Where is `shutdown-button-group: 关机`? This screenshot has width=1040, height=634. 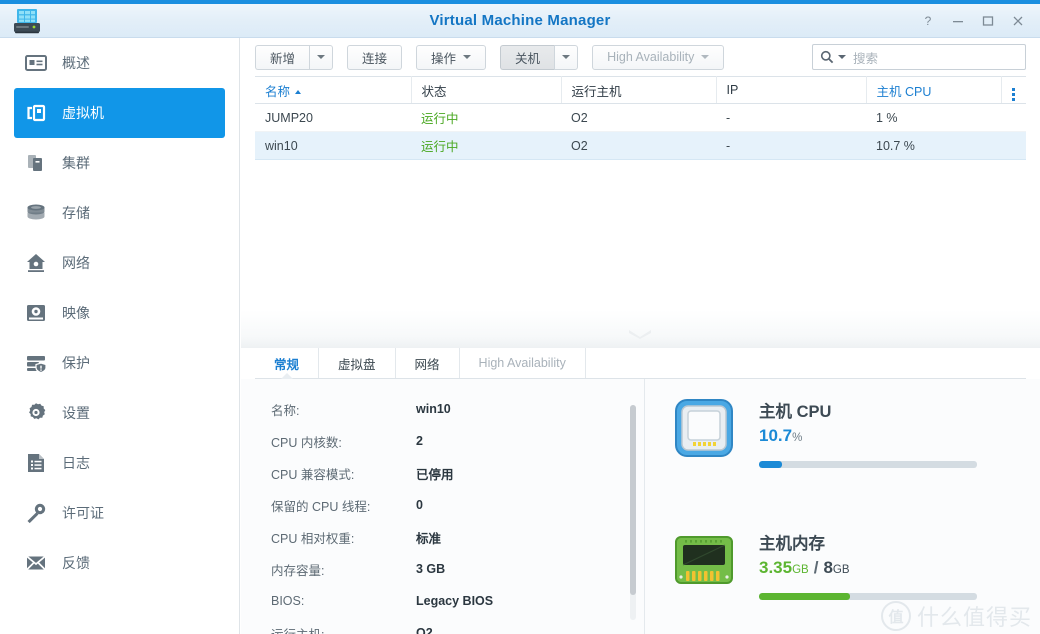 shutdown-button-group: 关机 is located at coordinates (539, 57).